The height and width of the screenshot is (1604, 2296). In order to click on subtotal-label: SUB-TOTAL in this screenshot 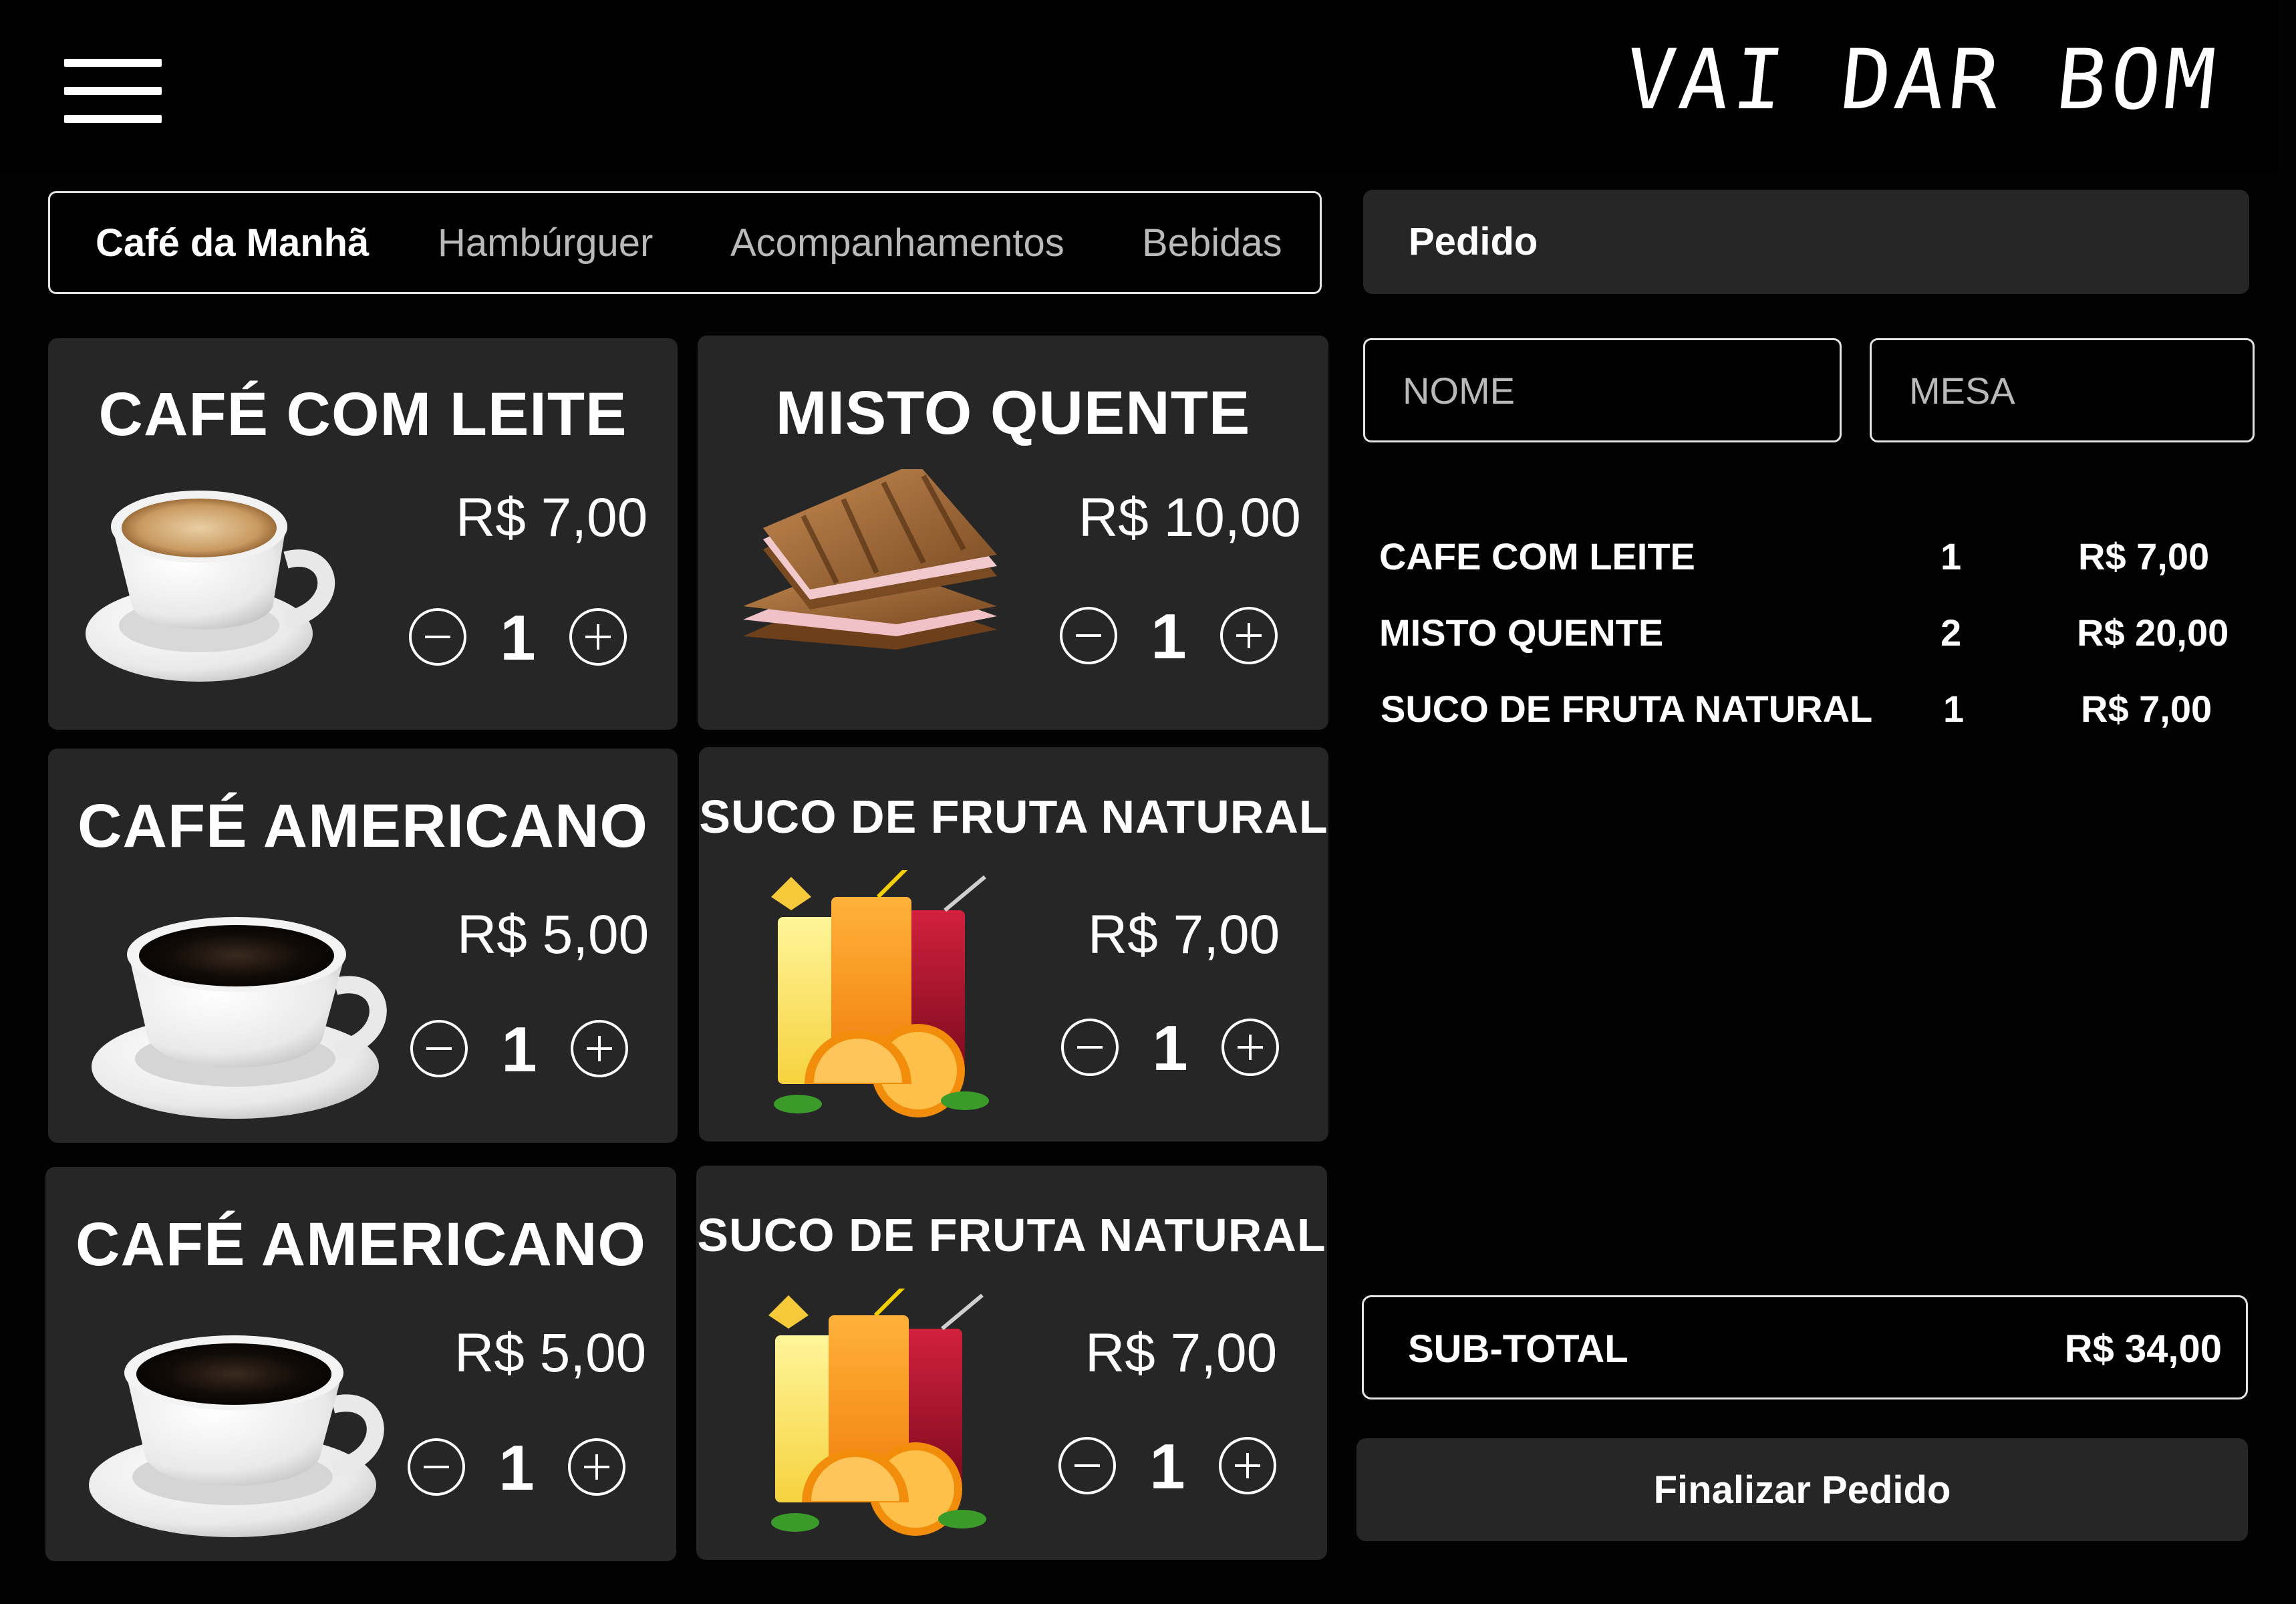, I will do `click(1518, 1349)`.